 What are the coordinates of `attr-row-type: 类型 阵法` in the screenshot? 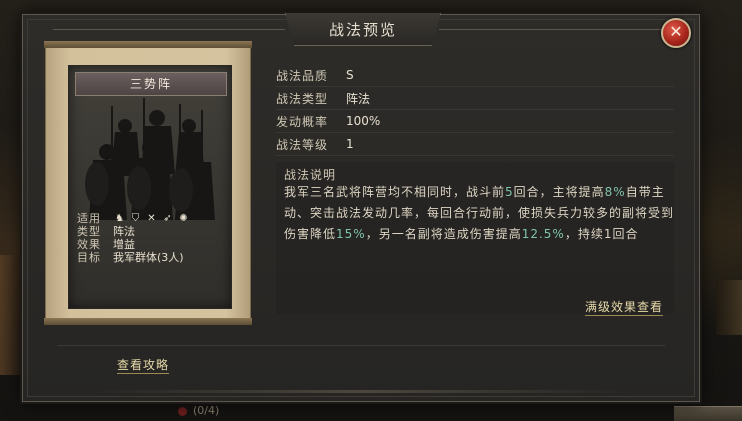 It's located at (152, 231).